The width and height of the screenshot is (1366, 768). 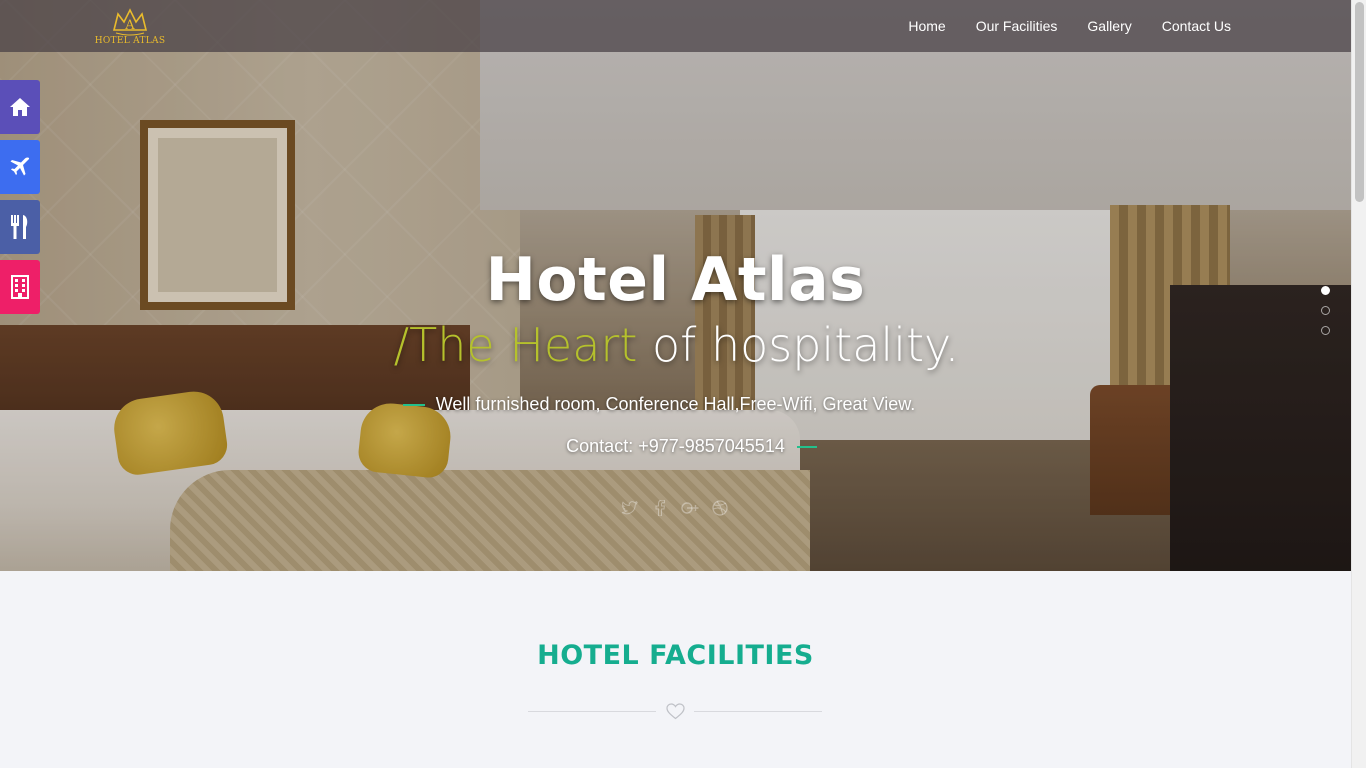 I want to click on social-links, so click(x=675, y=508).